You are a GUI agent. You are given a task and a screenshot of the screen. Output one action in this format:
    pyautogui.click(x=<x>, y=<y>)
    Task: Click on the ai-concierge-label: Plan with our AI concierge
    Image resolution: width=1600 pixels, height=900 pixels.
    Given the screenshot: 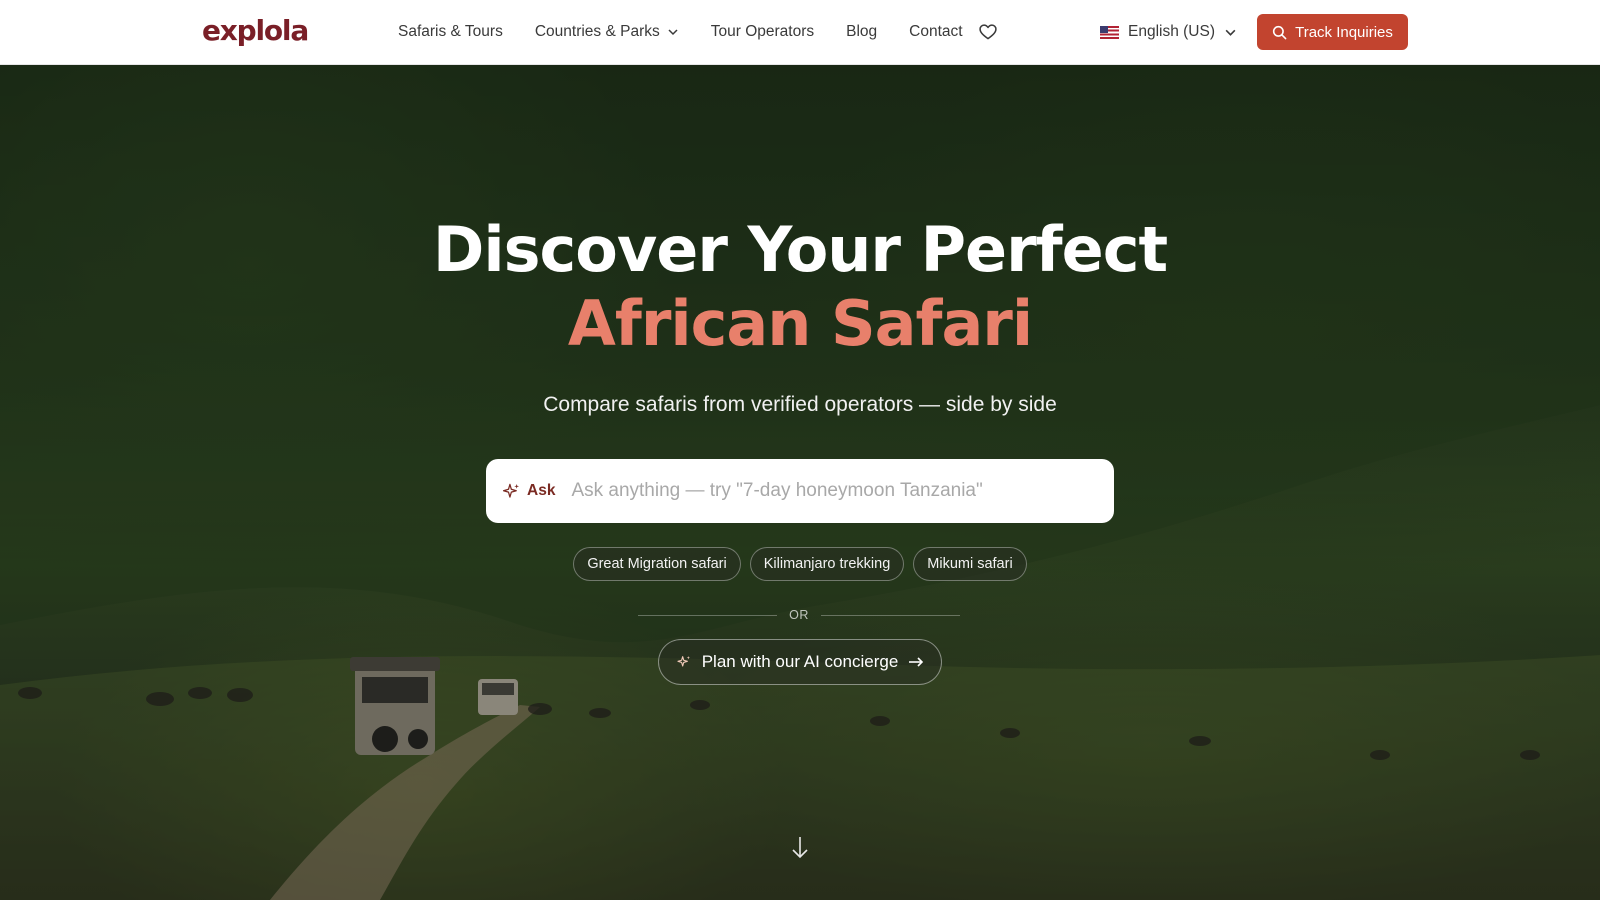 What is the action you would take?
    pyautogui.click(x=800, y=661)
    